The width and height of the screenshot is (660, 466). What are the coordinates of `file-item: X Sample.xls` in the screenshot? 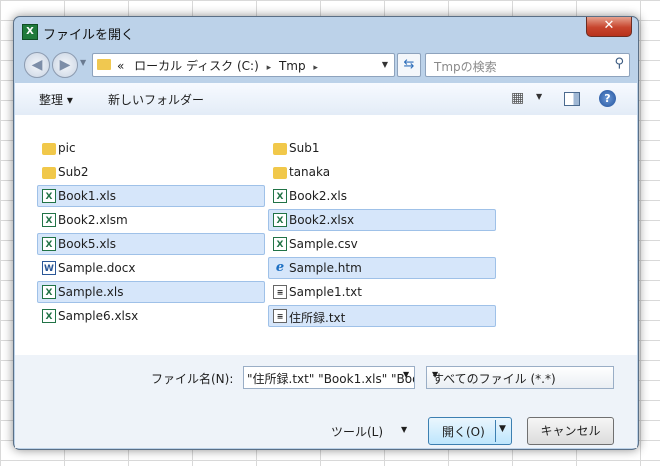 It's located at (151, 292).